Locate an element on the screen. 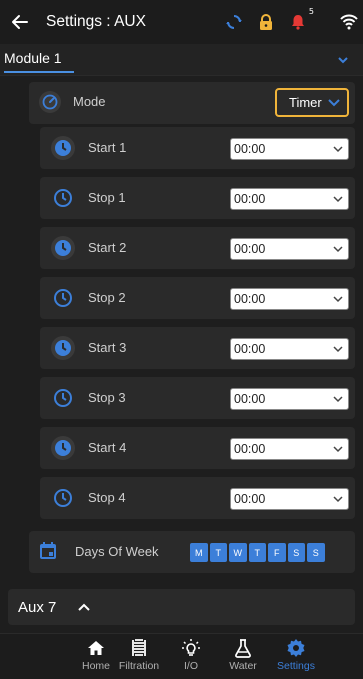  flask-icon is located at coordinates (243, 648).